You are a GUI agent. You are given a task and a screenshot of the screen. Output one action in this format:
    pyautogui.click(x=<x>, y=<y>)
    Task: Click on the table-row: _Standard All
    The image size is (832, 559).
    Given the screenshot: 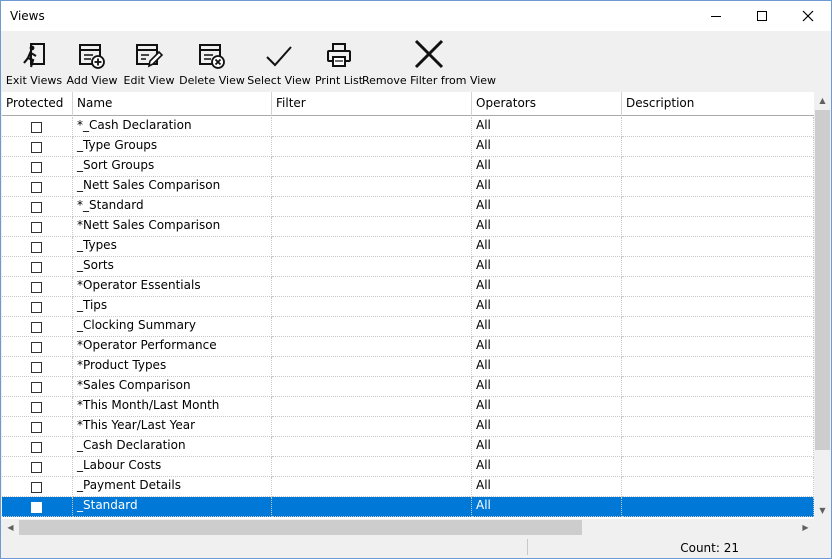 What is the action you would take?
    pyautogui.click(x=408, y=507)
    